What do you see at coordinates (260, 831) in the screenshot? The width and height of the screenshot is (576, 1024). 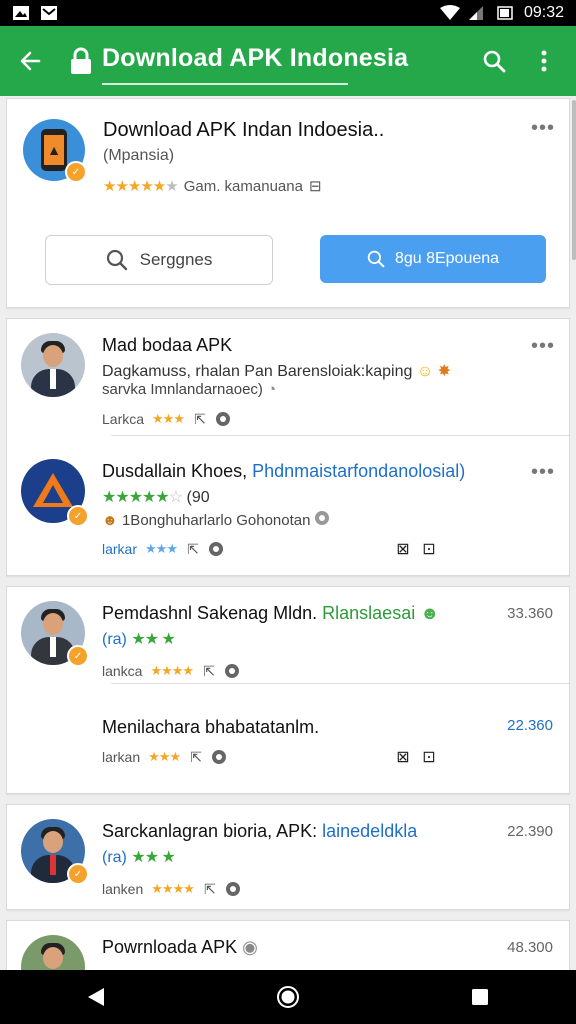 I see `item-title: Sarckanlagran bioria, APK: lainedeldkla` at bounding box center [260, 831].